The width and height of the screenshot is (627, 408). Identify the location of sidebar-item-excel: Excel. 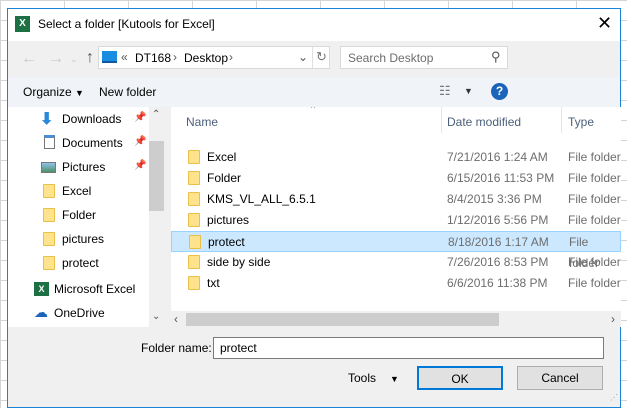
(78, 191).